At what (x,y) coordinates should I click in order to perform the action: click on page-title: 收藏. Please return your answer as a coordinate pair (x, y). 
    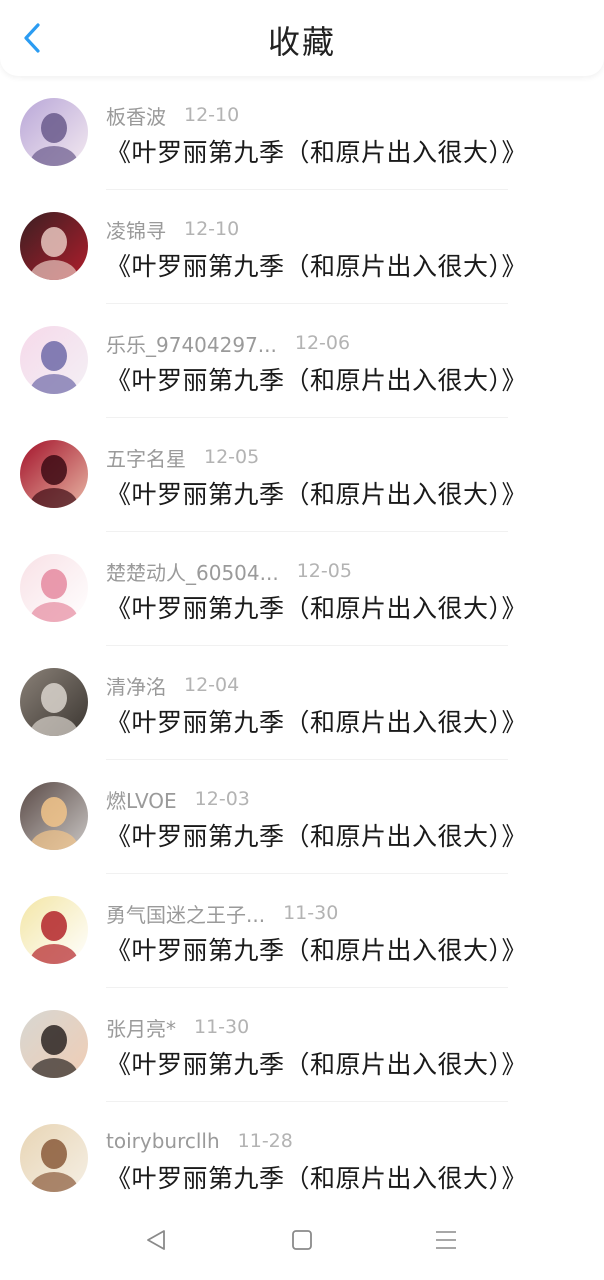
    Looking at the image, I should click on (301, 42).